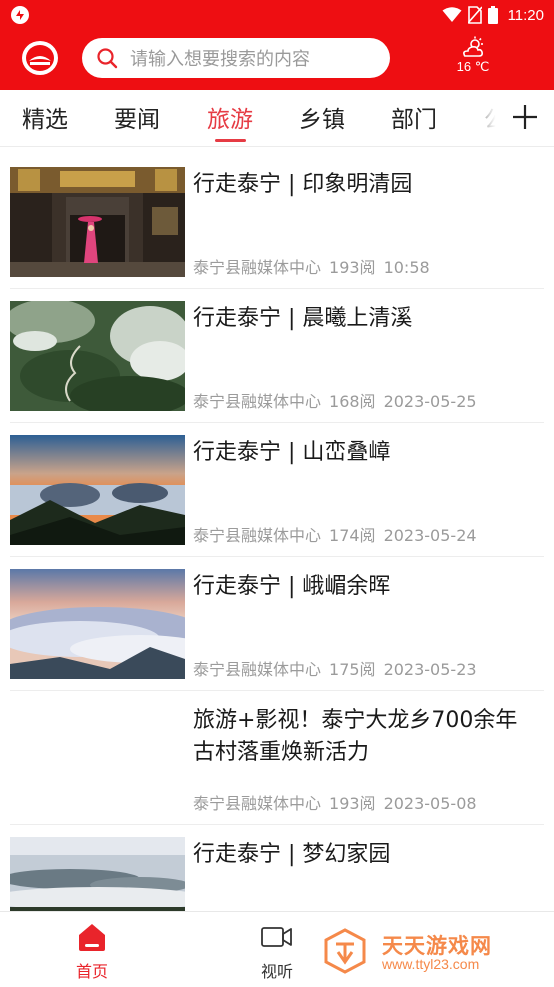  Describe the element at coordinates (406, 267) in the screenshot. I see `article-time: 10:58` at that location.